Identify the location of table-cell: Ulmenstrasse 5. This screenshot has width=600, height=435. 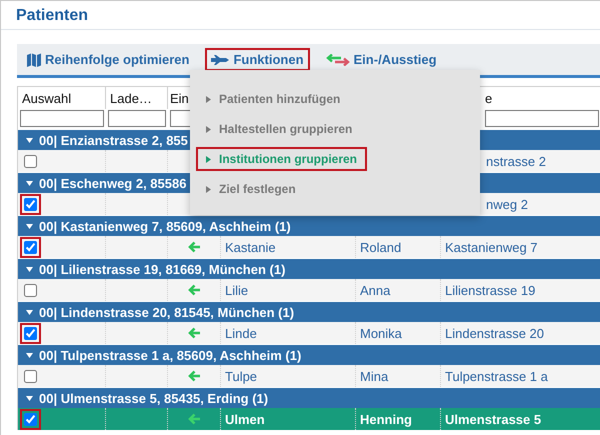
(493, 419).